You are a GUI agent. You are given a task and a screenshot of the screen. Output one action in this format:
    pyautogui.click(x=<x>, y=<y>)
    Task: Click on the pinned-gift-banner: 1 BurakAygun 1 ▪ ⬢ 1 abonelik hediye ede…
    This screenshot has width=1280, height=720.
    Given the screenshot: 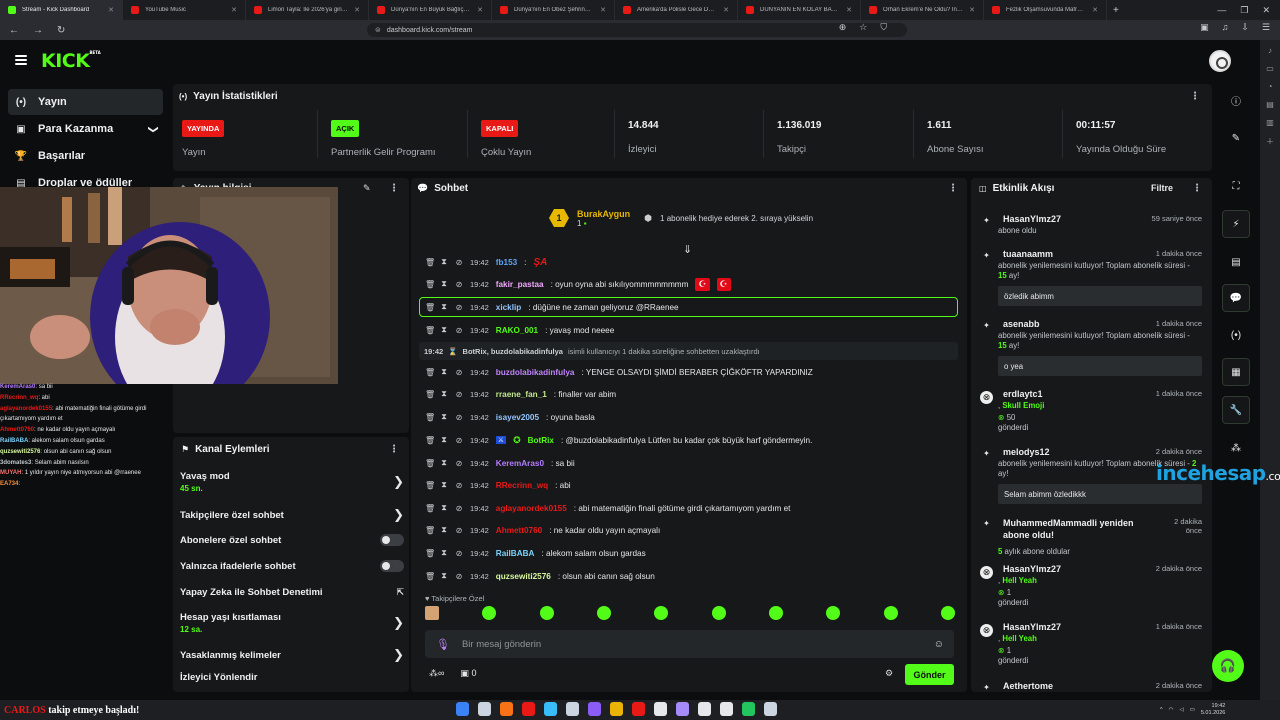 What is the action you would take?
    pyautogui.click(x=681, y=218)
    